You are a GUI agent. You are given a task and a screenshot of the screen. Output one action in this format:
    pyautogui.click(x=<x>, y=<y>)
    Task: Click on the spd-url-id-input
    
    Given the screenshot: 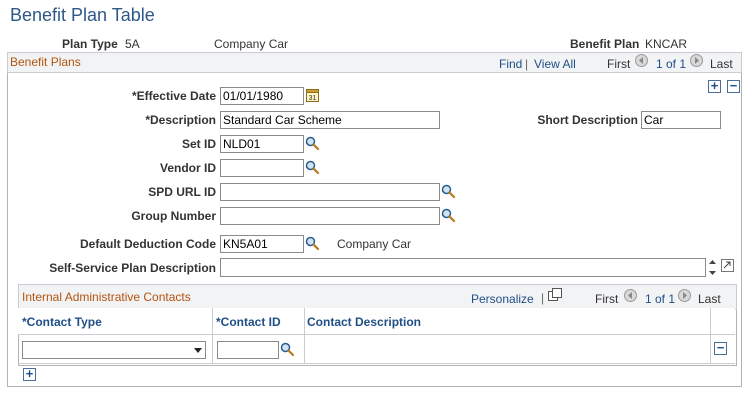 What is the action you would take?
    pyautogui.click(x=330, y=192)
    